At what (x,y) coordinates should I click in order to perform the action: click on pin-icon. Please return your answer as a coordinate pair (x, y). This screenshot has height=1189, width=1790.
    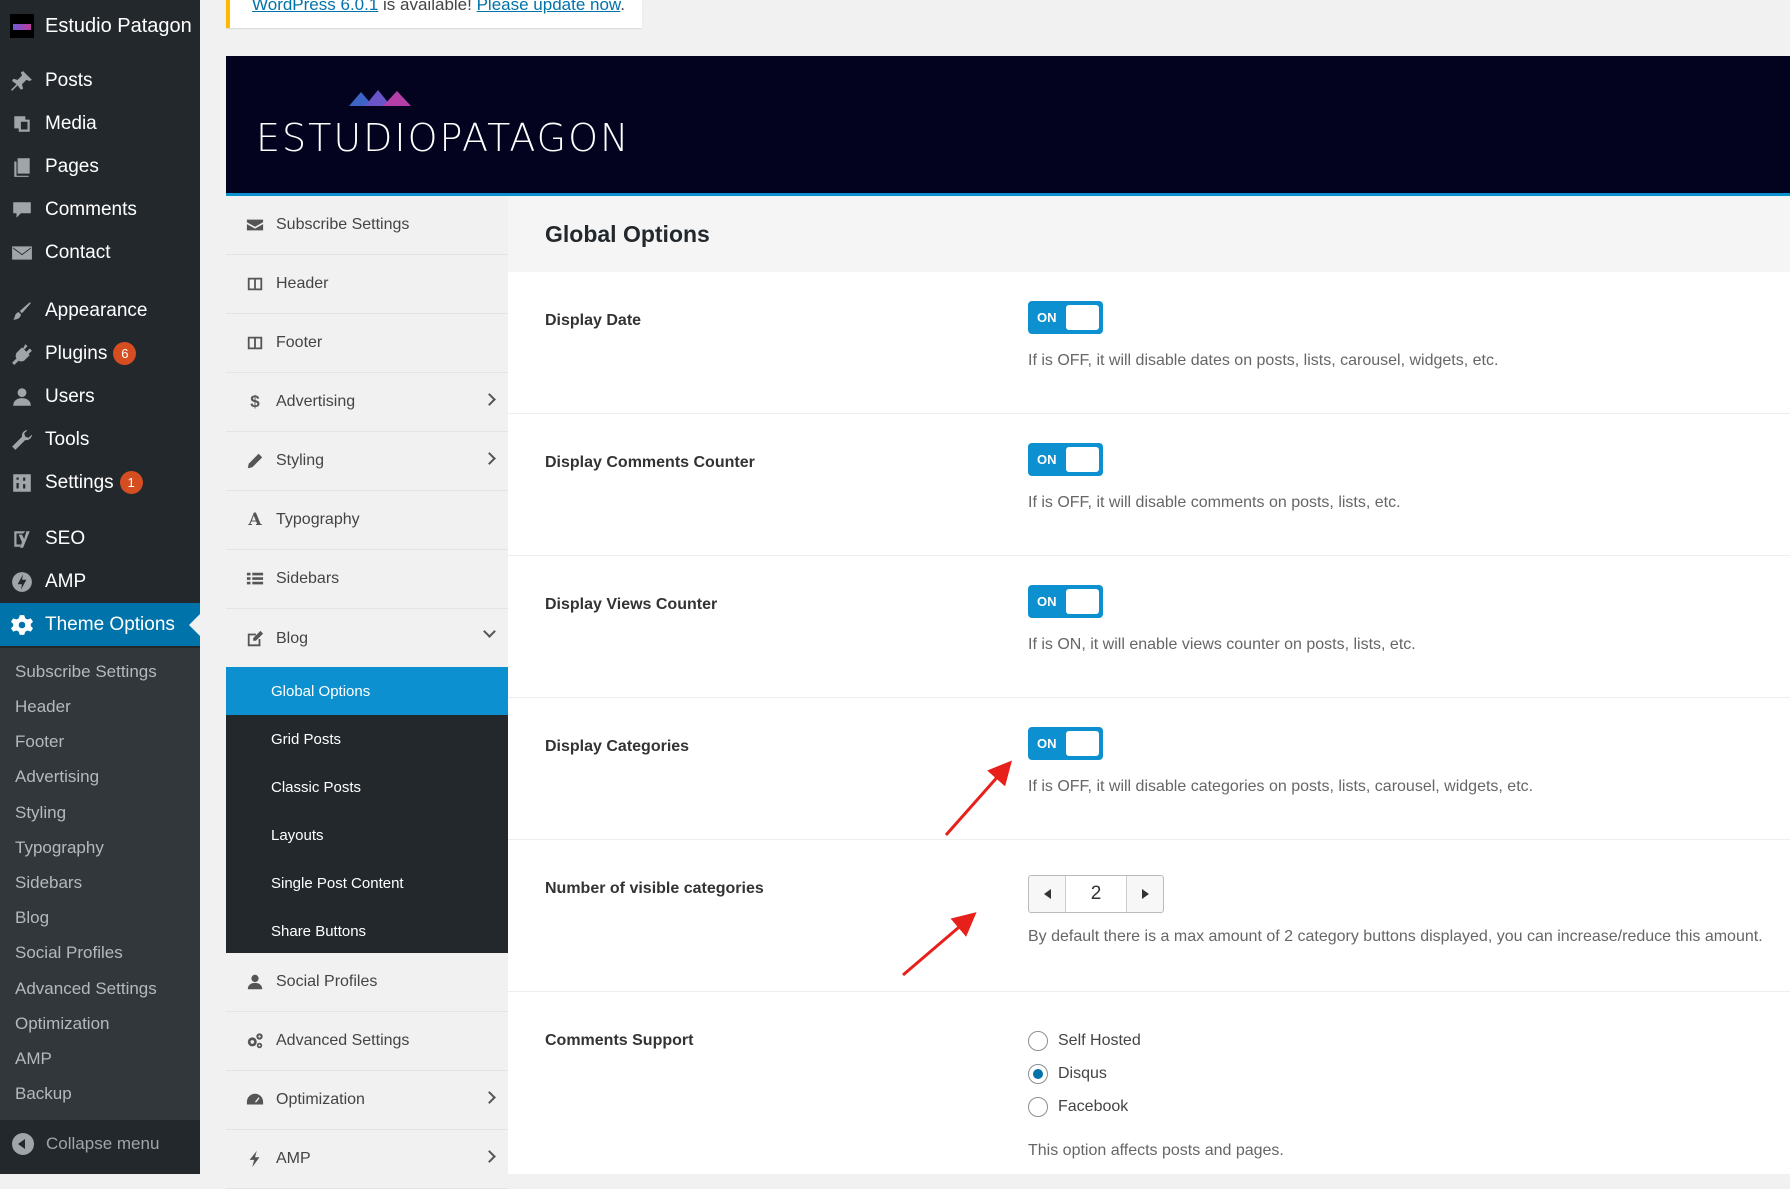
    Looking at the image, I should click on (22, 81).